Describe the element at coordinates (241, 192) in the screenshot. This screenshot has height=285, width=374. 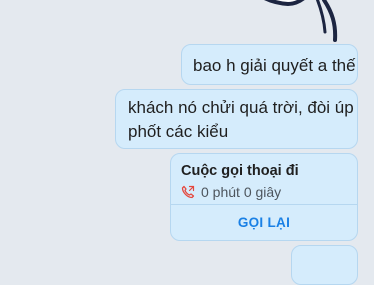
I see `call-duration: 0 phút 0 giây` at that location.